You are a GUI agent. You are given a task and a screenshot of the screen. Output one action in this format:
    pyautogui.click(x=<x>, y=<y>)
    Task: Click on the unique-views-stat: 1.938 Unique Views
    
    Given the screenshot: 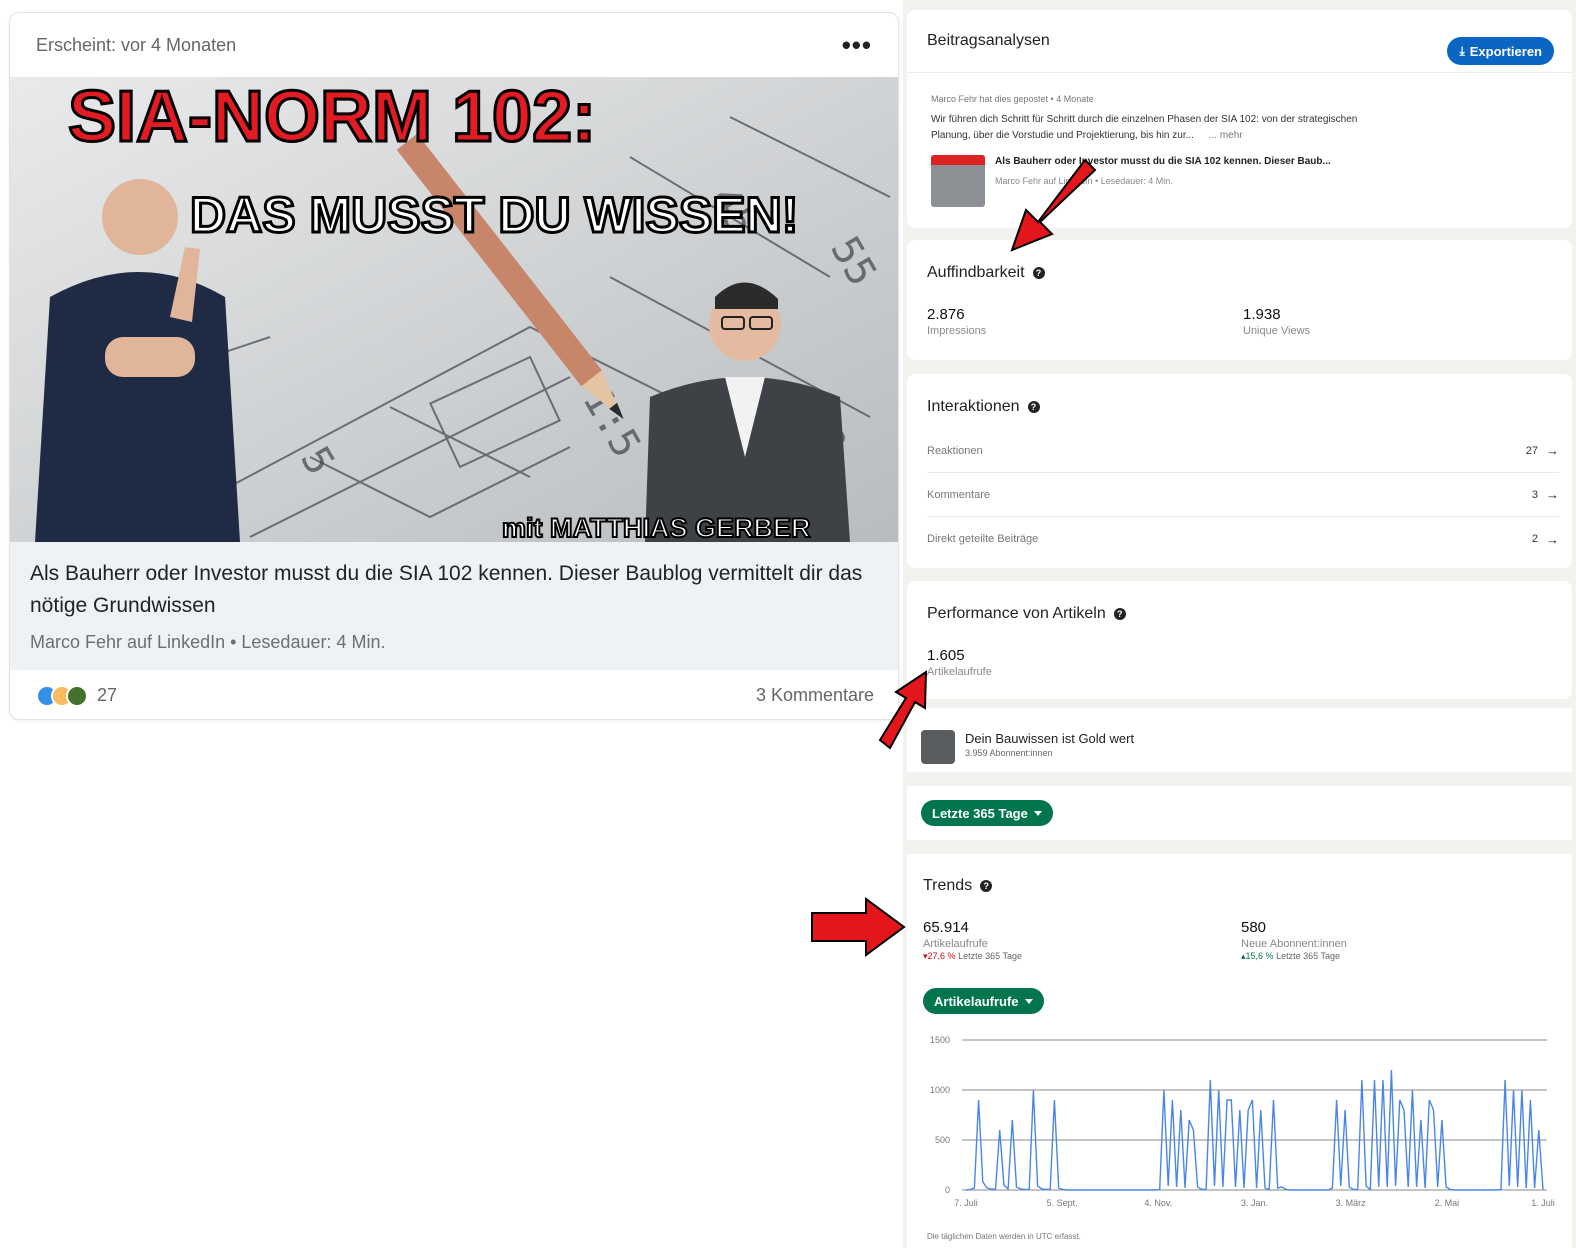 What is the action you would take?
    pyautogui.click(x=1276, y=321)
    